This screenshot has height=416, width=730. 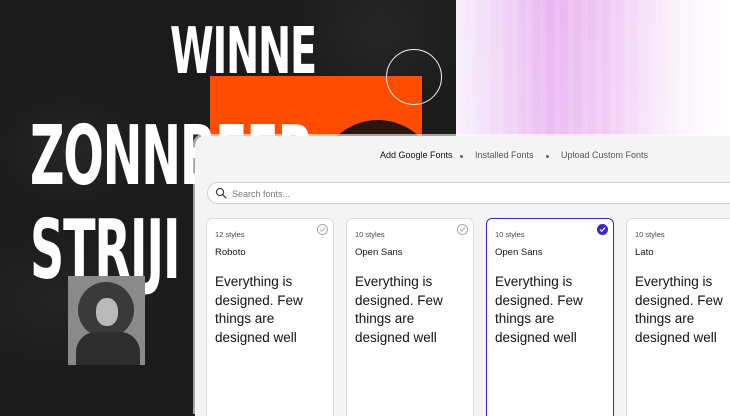 What do you see at coordinates (230, 252) in the screenshot?
I see `font-name: Roboto` at bounding box center [230, 252].